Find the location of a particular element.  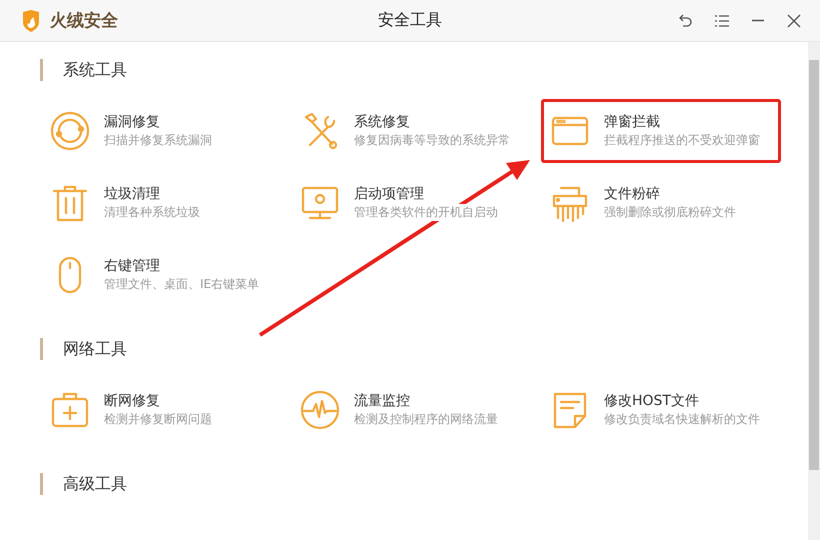

tool-description: 拦截程序推送的不受欢迎弹窗 is located at coordinates (682, 140).